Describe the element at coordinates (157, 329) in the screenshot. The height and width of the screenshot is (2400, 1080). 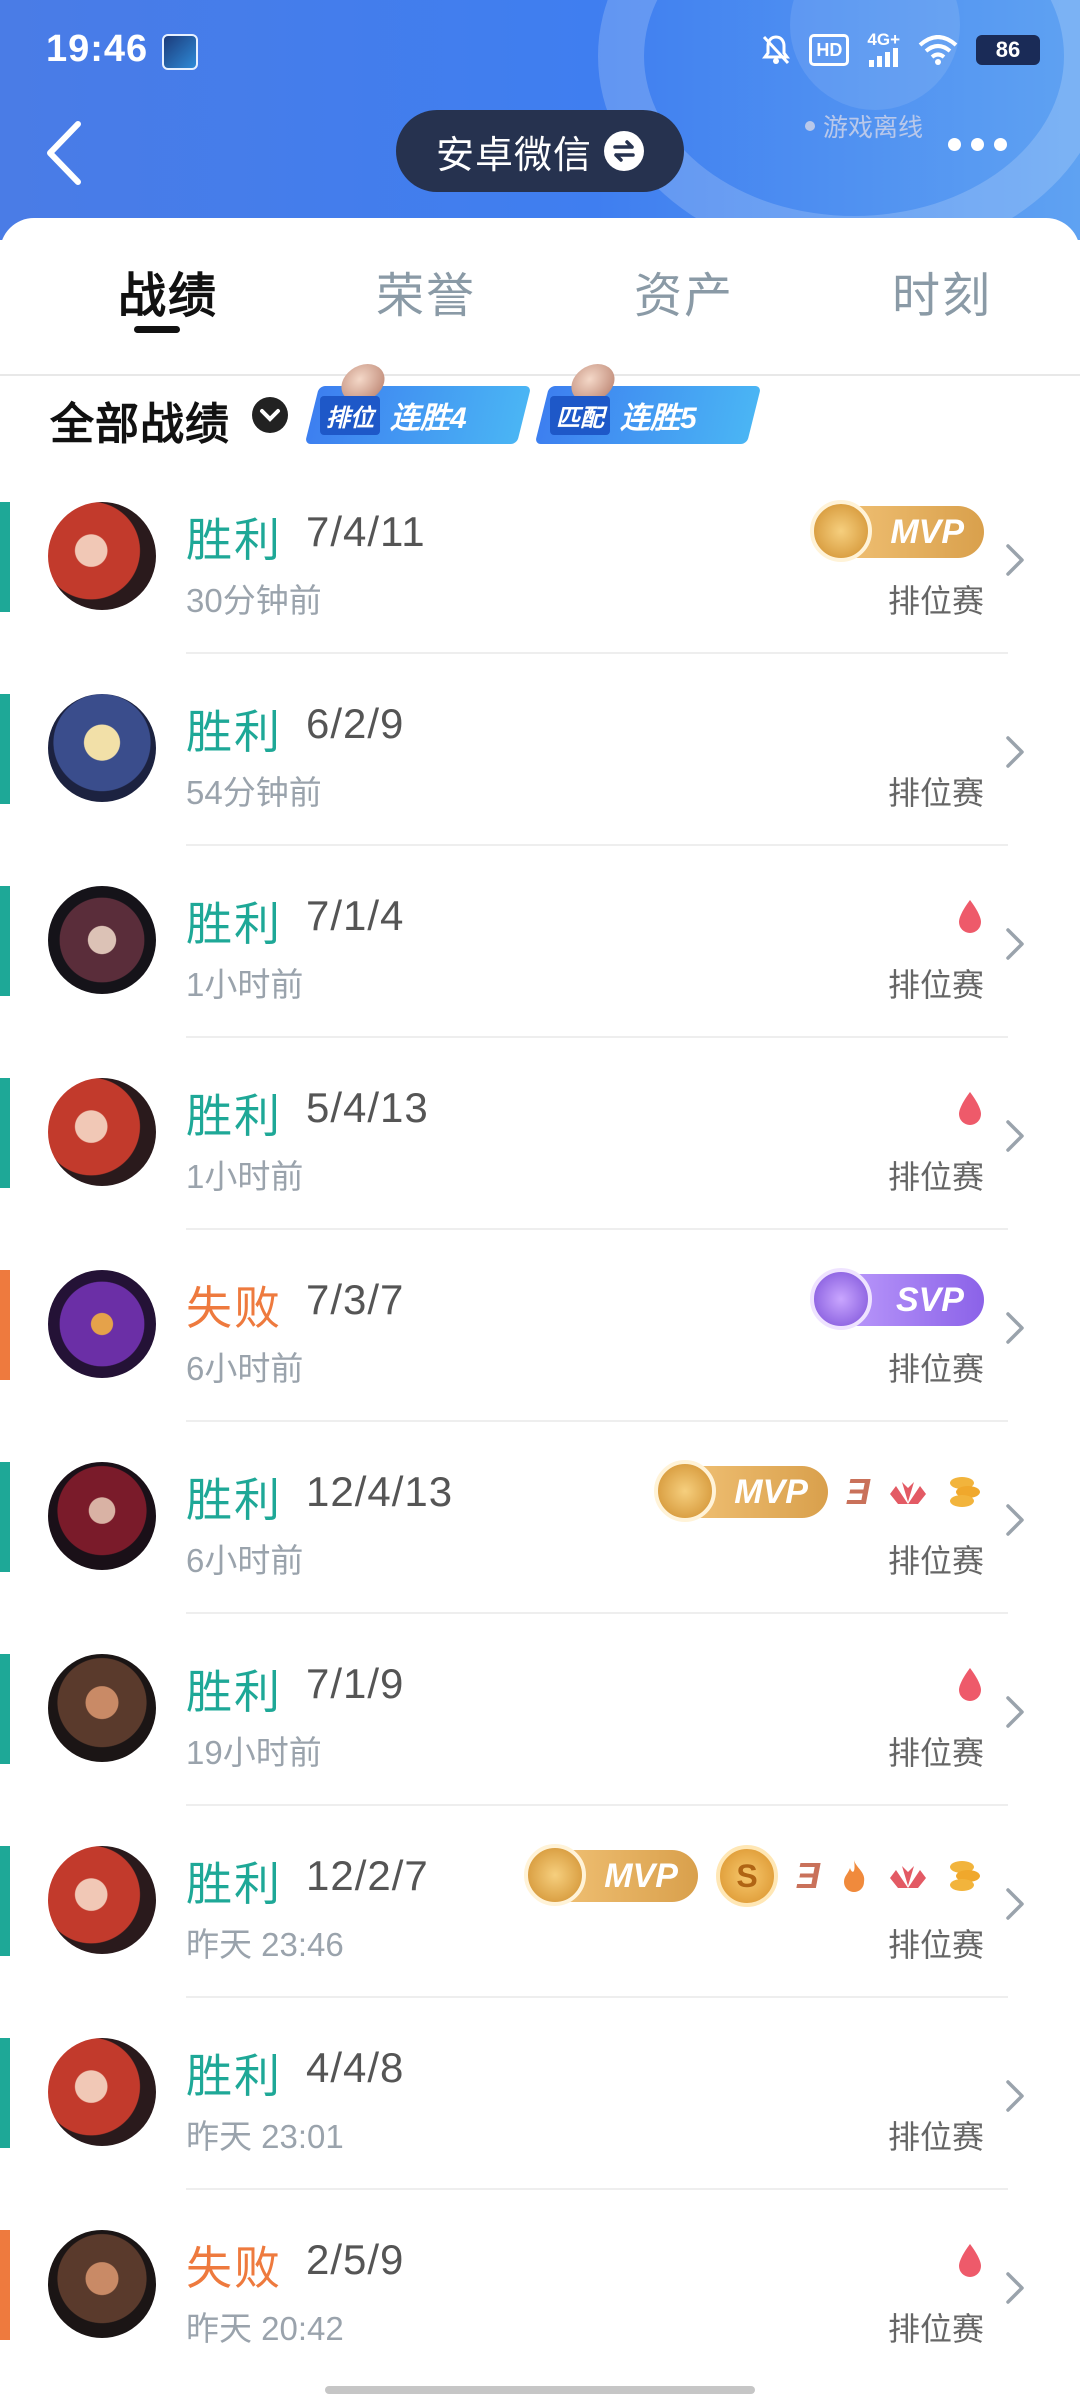
I see `tab-active-indicator` at that location.